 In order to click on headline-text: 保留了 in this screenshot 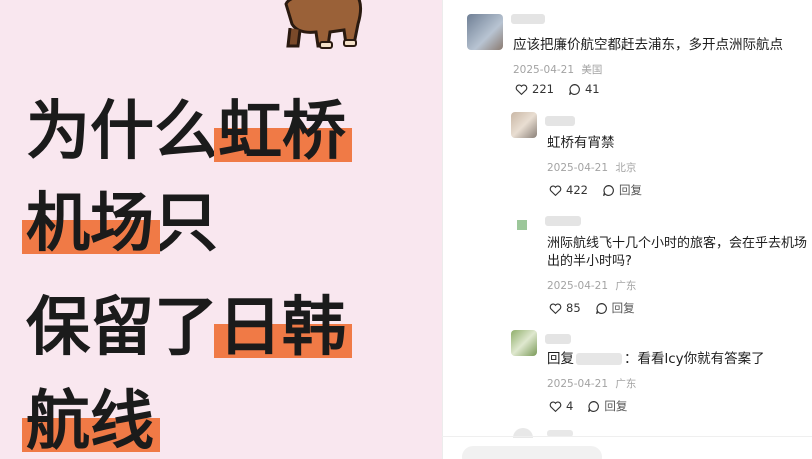, I will do `click(122, 328)`.